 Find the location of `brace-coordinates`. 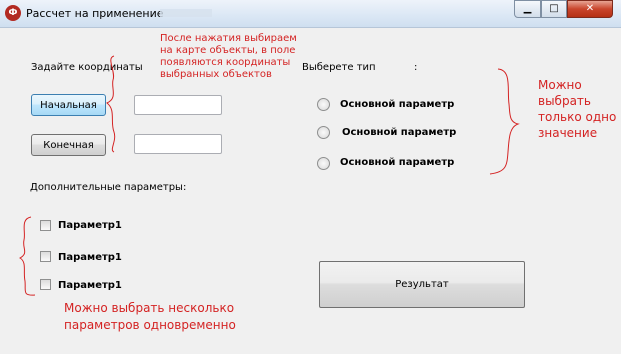

brace-coordinates is located at coordinates (111, 104).